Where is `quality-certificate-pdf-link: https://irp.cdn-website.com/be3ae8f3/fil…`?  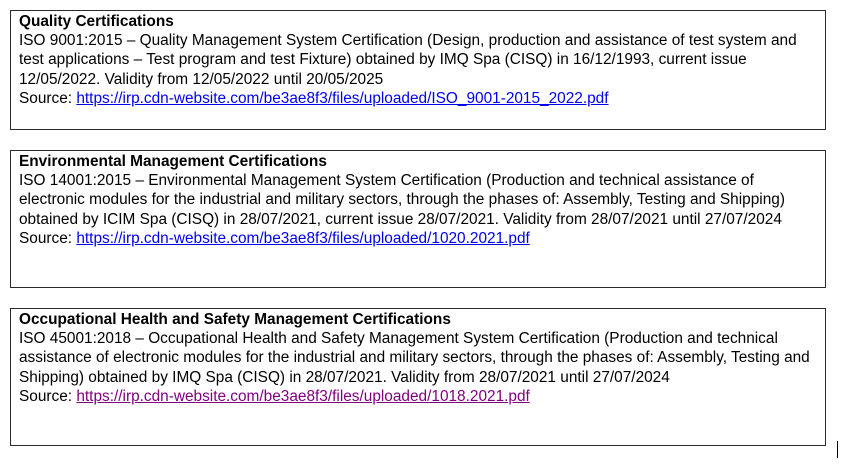
quality-certificate-pdf-link: https://irp.cdn-website.com/be3ae8f3/fil… is located at coordinates (342, 98).